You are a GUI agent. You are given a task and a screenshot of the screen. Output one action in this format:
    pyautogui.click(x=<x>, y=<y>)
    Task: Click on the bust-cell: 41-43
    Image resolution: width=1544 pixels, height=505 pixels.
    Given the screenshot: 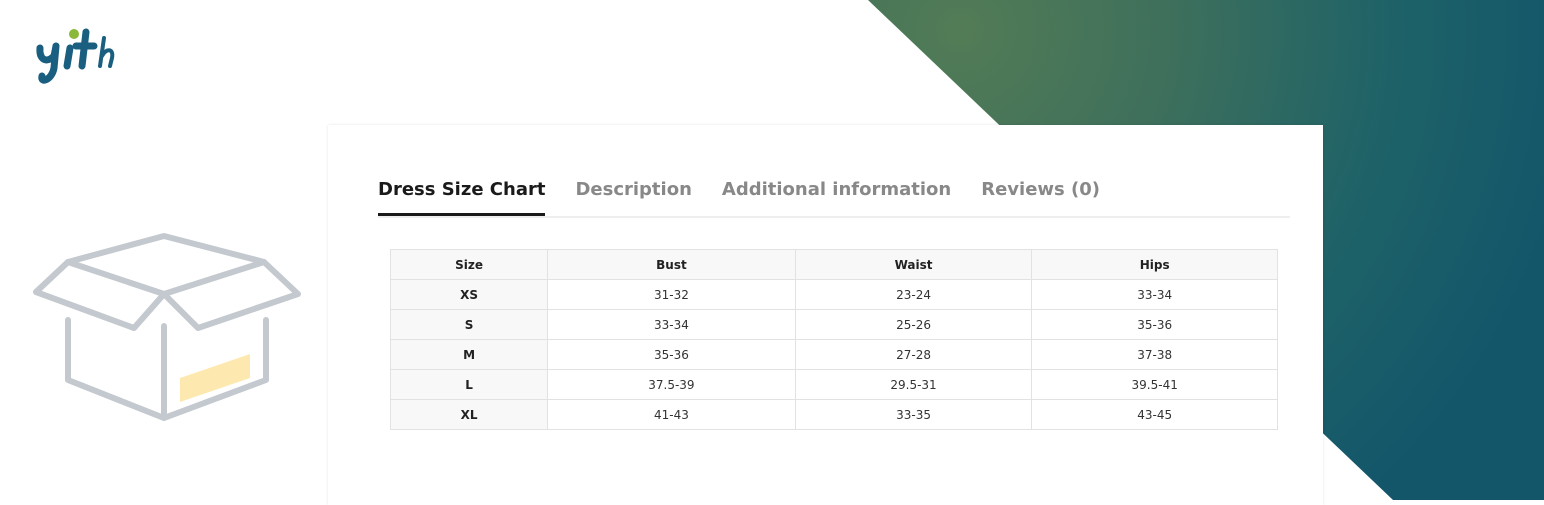 What is the action you would take?
    pyautogui.click(x=671, y=414)
    